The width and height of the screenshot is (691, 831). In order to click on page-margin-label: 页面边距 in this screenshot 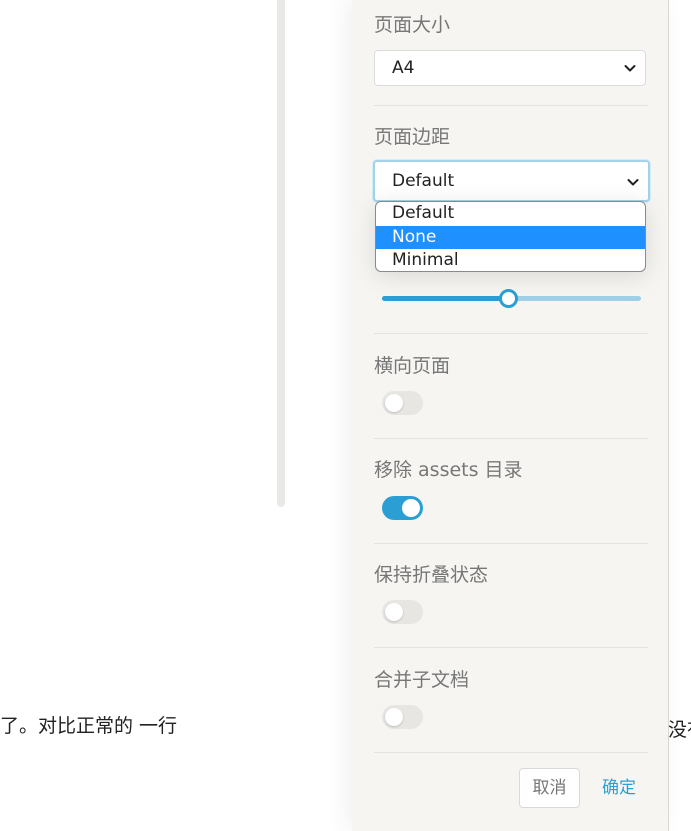, I will do `click(412, 137)`.